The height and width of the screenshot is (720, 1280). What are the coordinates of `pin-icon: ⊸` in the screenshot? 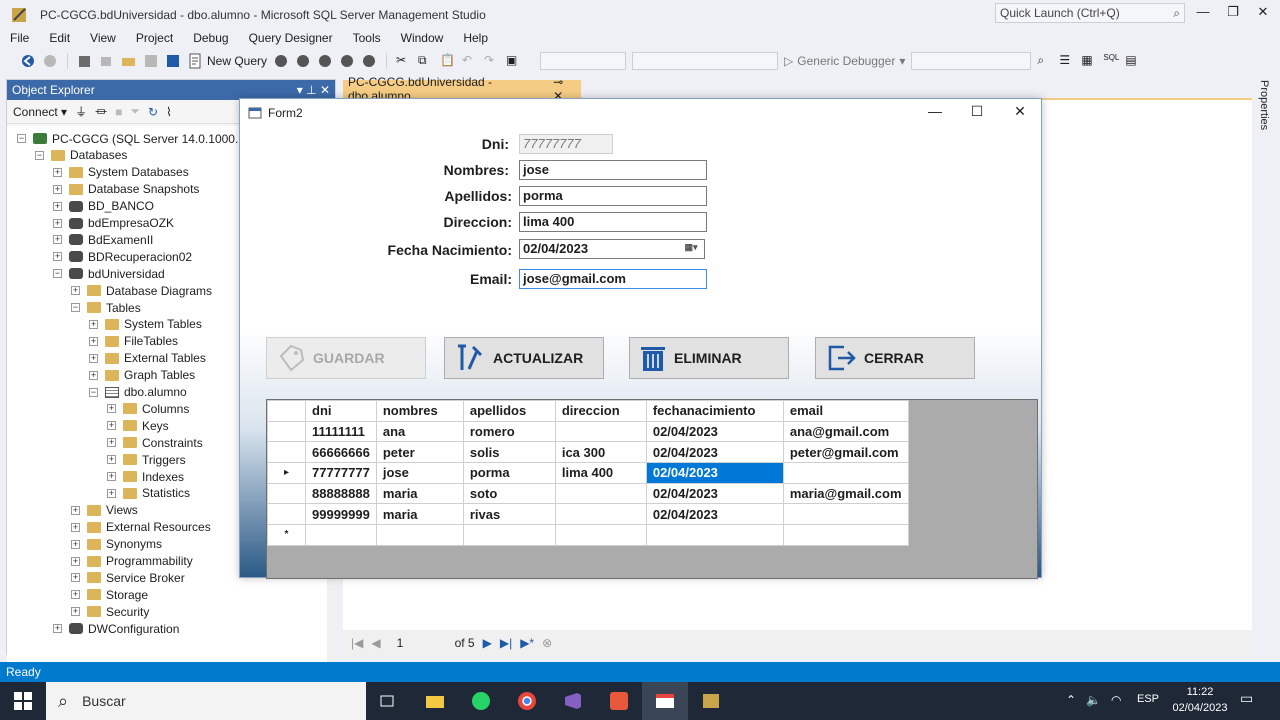 It's located at (558, 82).